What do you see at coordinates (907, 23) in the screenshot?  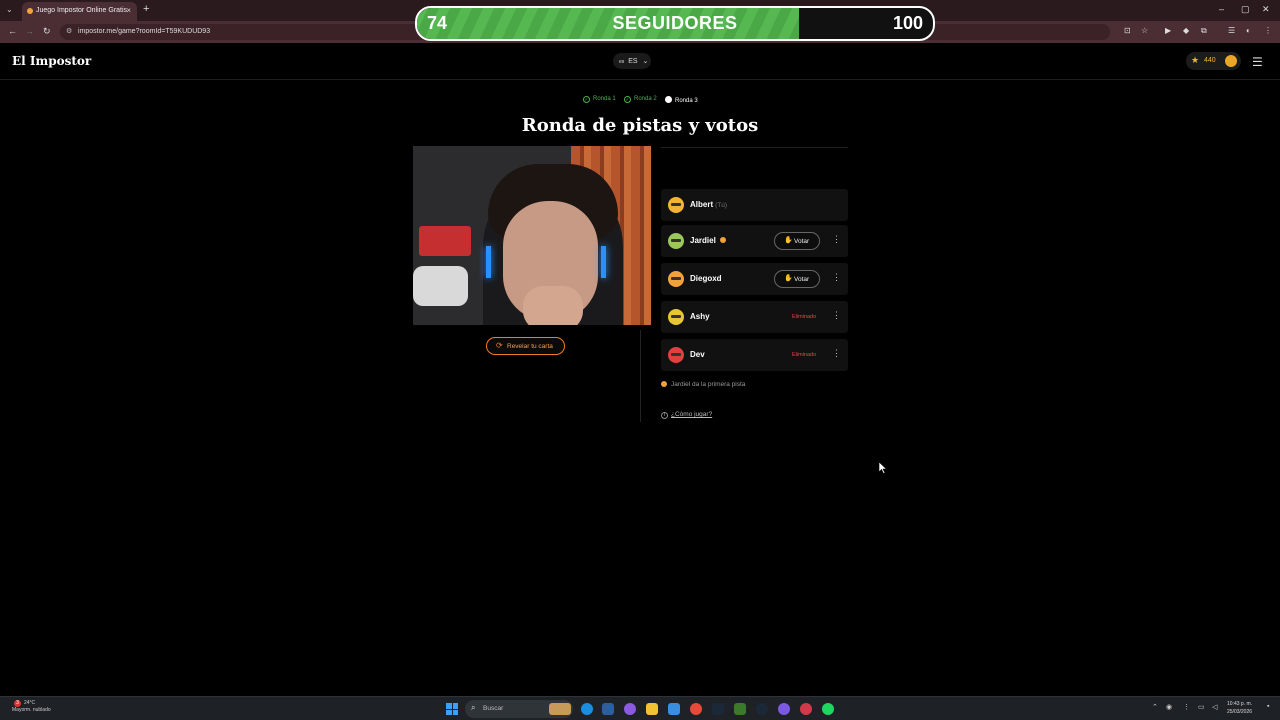 I see `follower-goal: 100` at bounding box center [907, 23].